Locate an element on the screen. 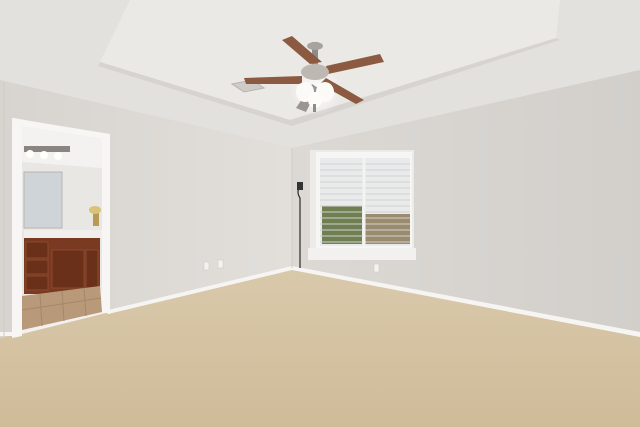 The image size is (640, 427). doorway-icon is located at coordinates (61, 228).